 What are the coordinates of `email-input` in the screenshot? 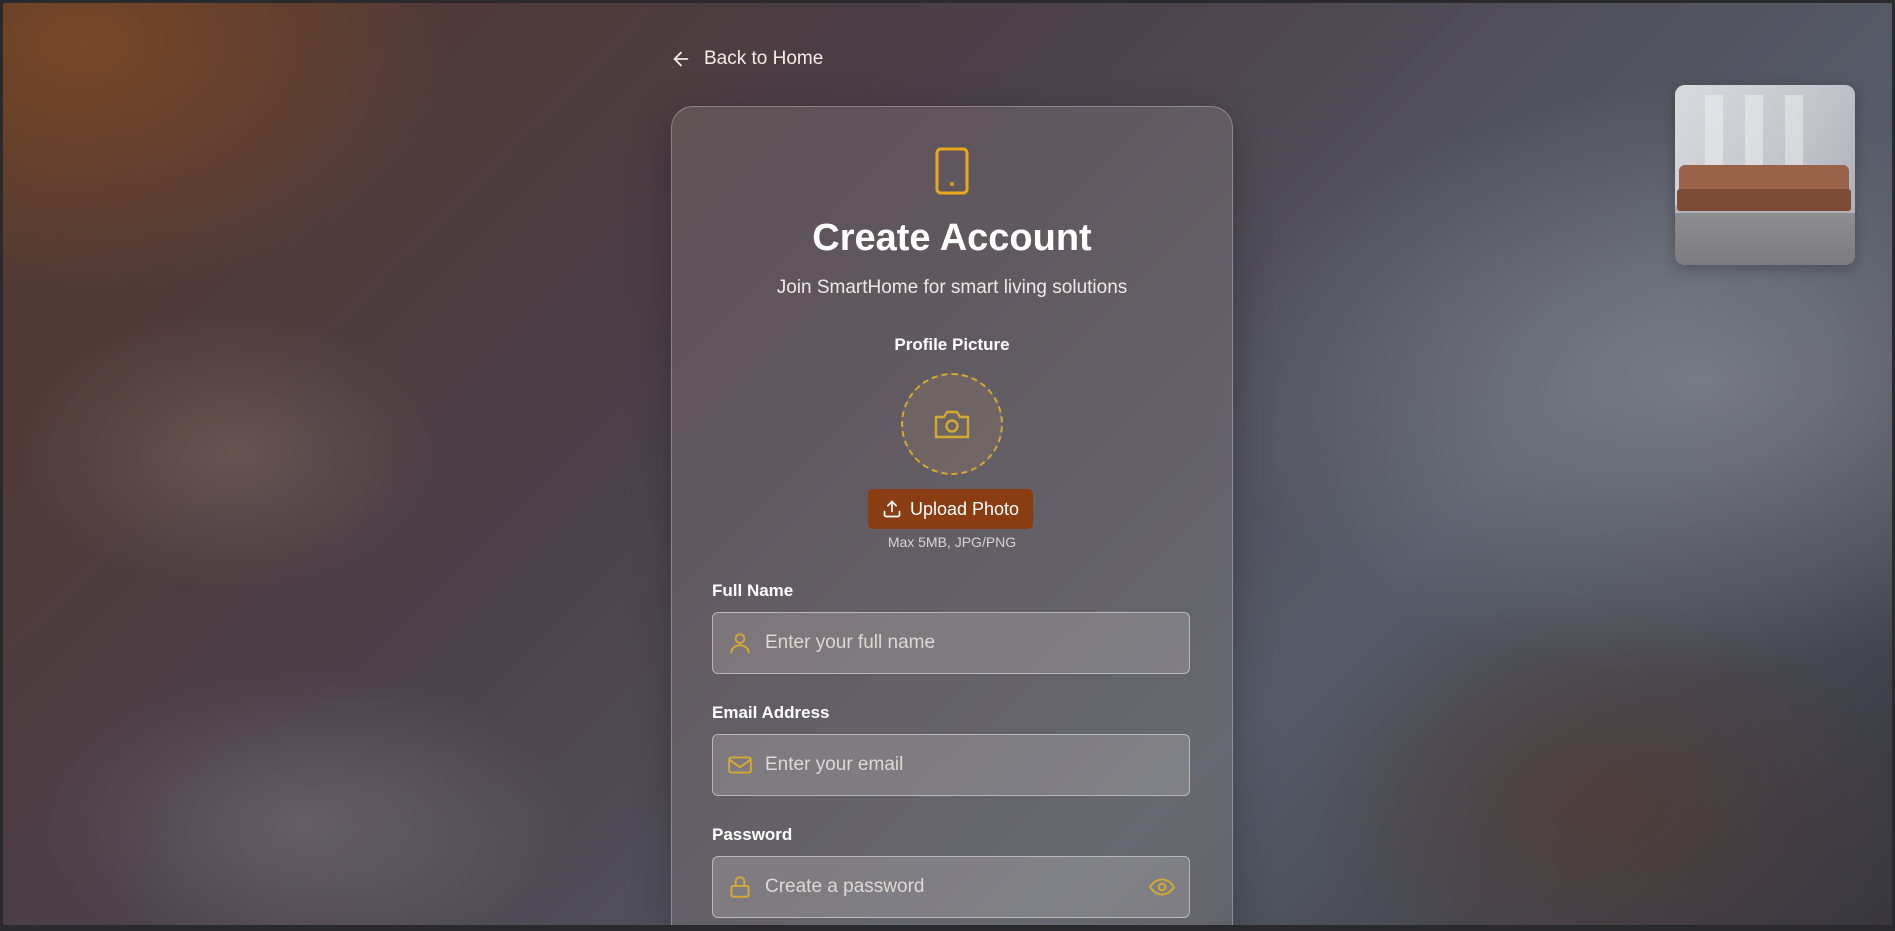 It's located at (976, 765).